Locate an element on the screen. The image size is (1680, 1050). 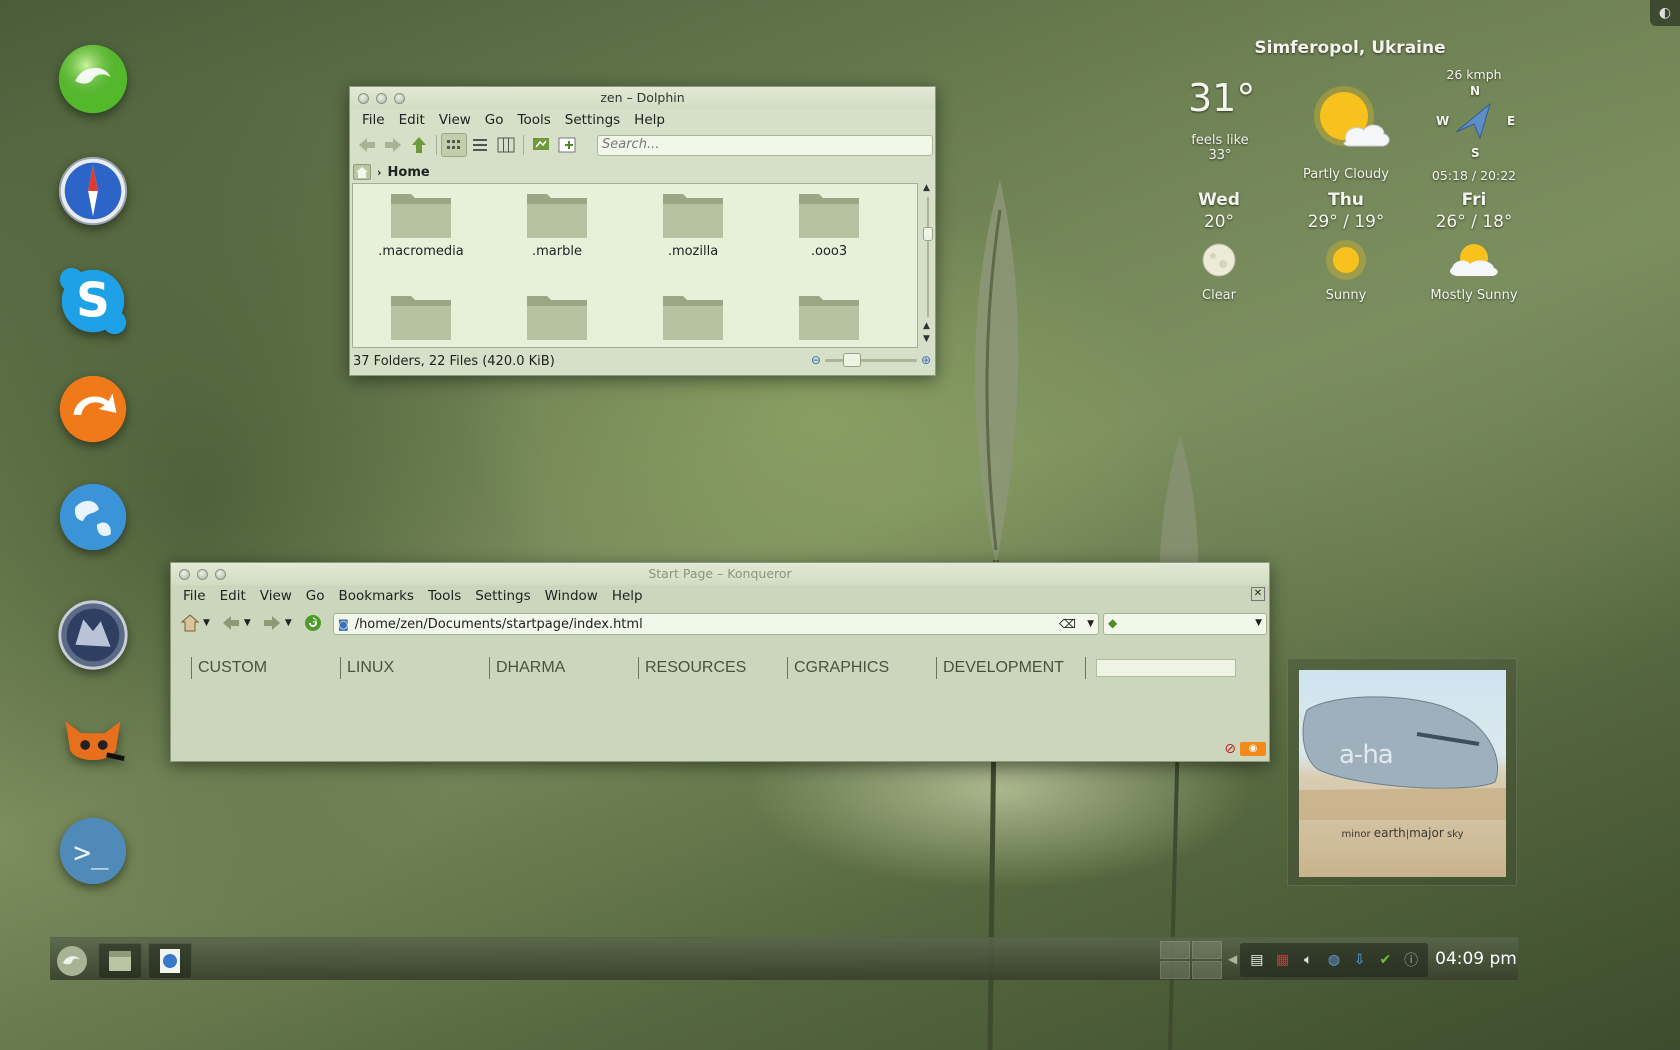
menu-window: Window is located at coordinates (571, 596).